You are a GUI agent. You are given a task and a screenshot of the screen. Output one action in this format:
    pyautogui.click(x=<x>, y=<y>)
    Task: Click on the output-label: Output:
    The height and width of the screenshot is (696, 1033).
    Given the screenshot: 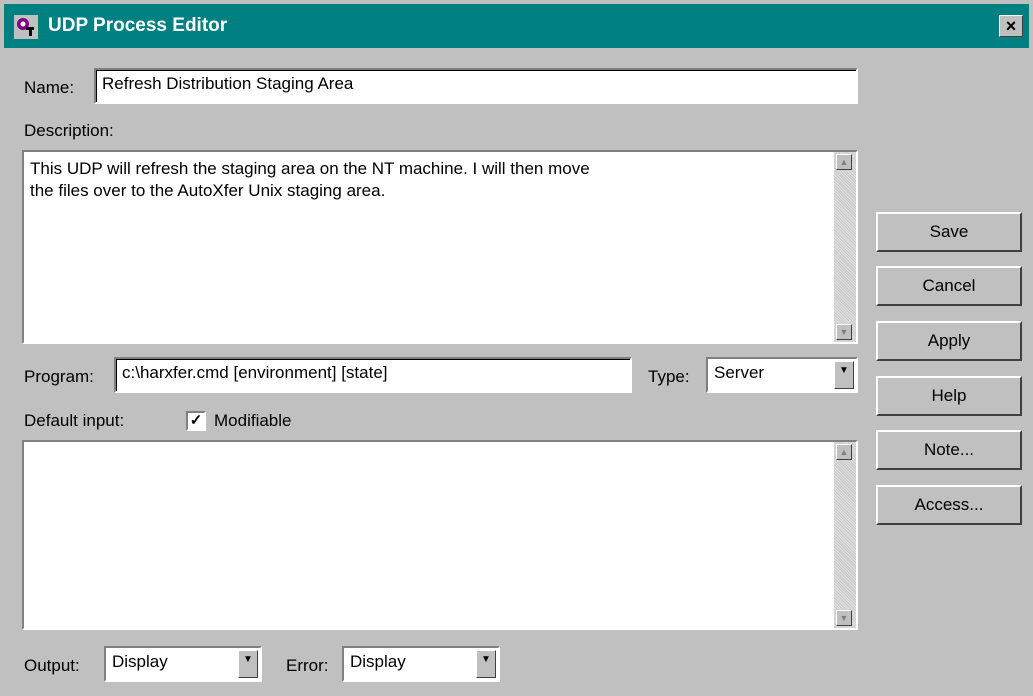 What is the action you would take?
    pyautogui.click(x=52, y=665)
    